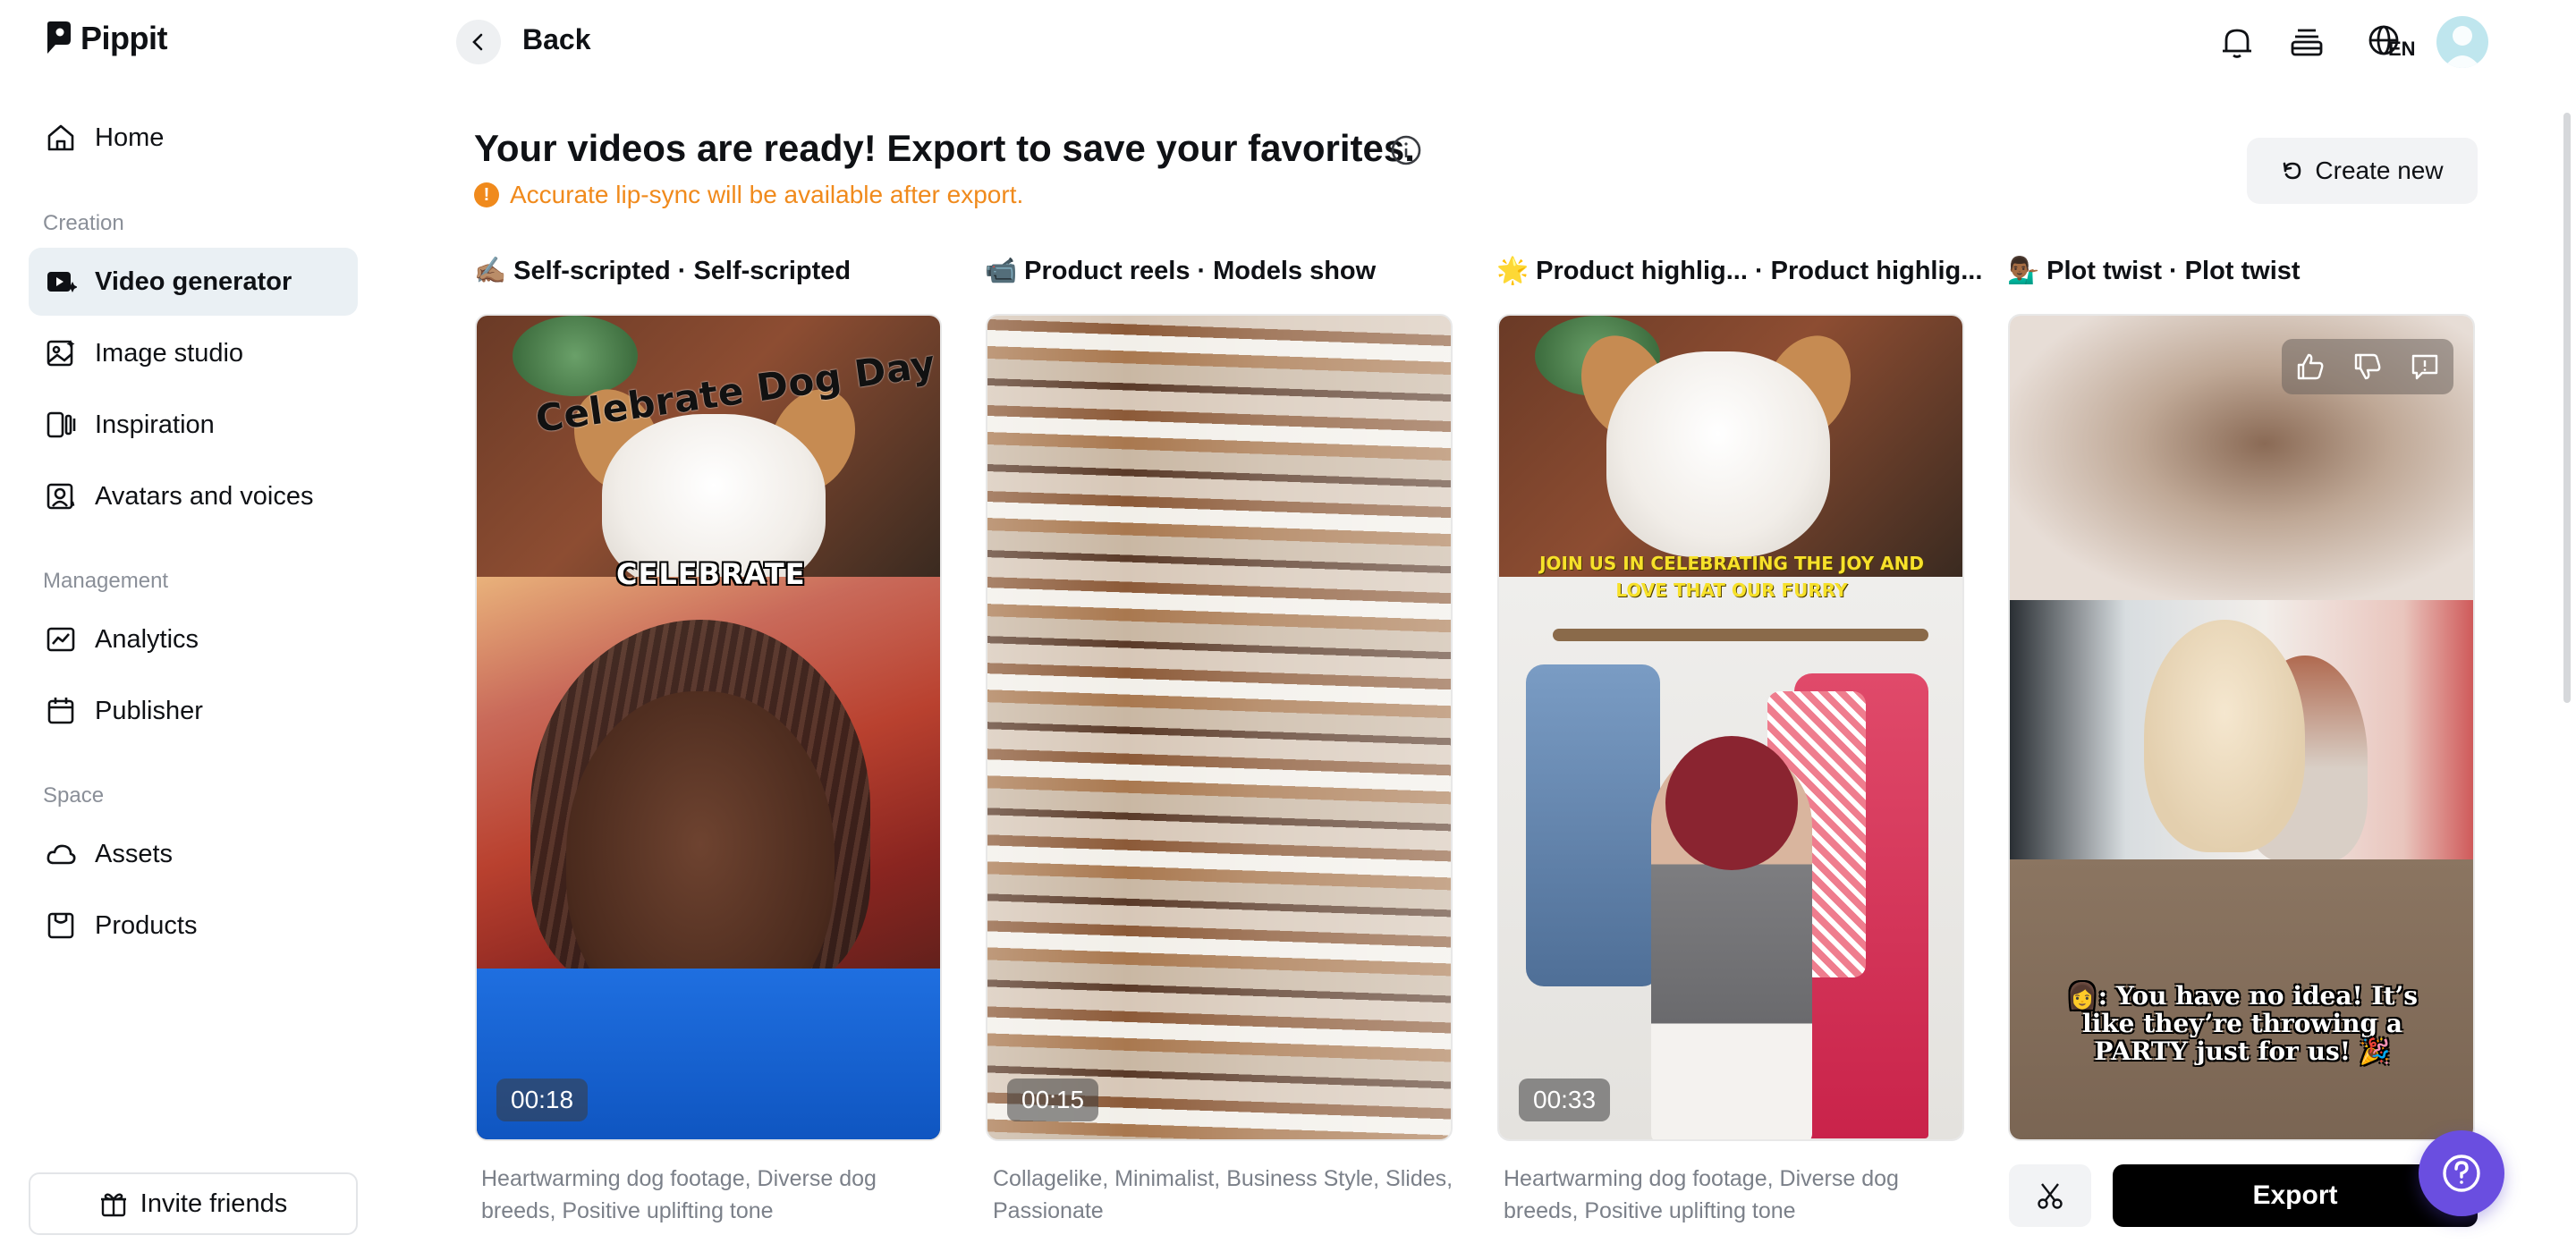  I want to click on sidebar-item-image-studio: Image studio, so click(193, 353).